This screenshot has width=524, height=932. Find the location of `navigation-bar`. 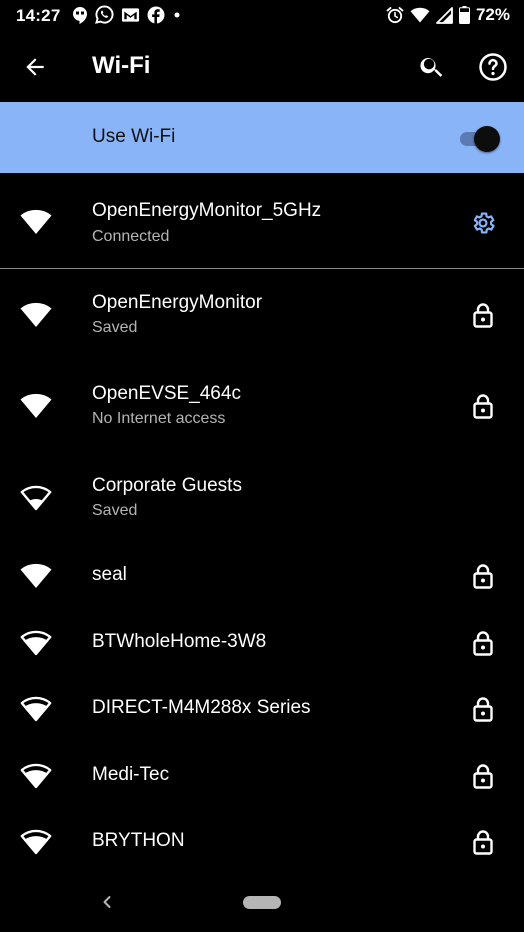

navigation-bar is located at coordinates (262, 905).